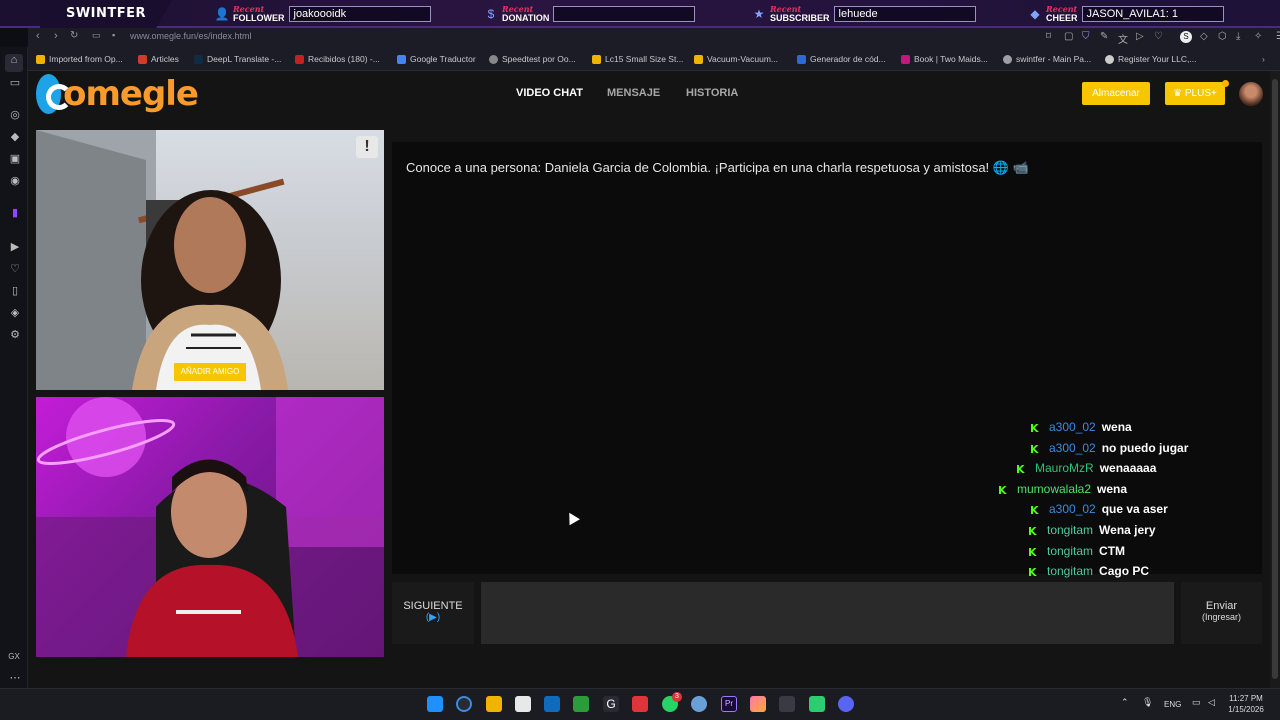 The height and width of the screenshot is (720, 1280). Describe the element at coordinates (712, 93) in the screenshot. I see `tab-historia: HISTORIA` at that location.